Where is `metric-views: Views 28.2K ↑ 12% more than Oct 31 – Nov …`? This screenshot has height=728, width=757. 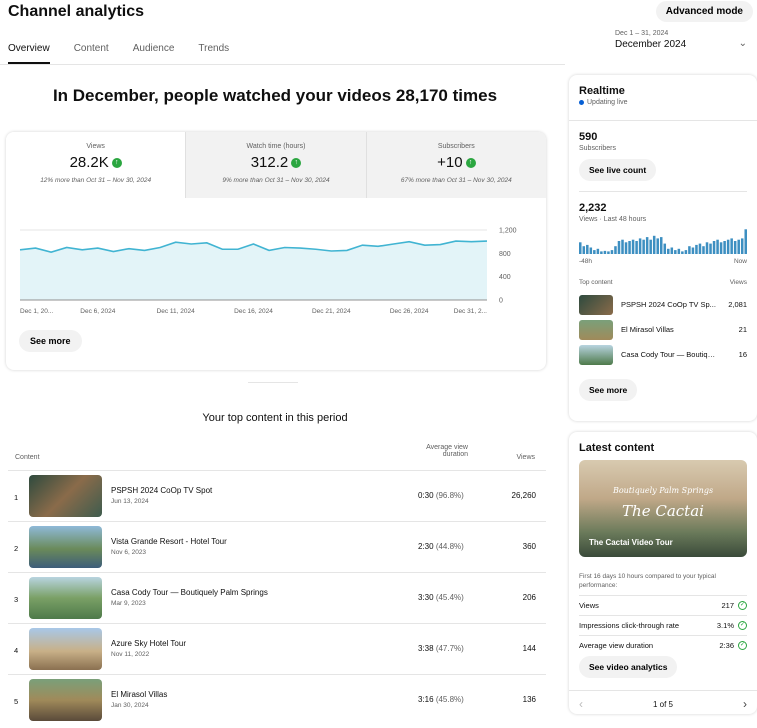 metric-views: Views 28.2K ↑ 12% more than Oct 31 – Nov … is located at coordinates (96, 165).